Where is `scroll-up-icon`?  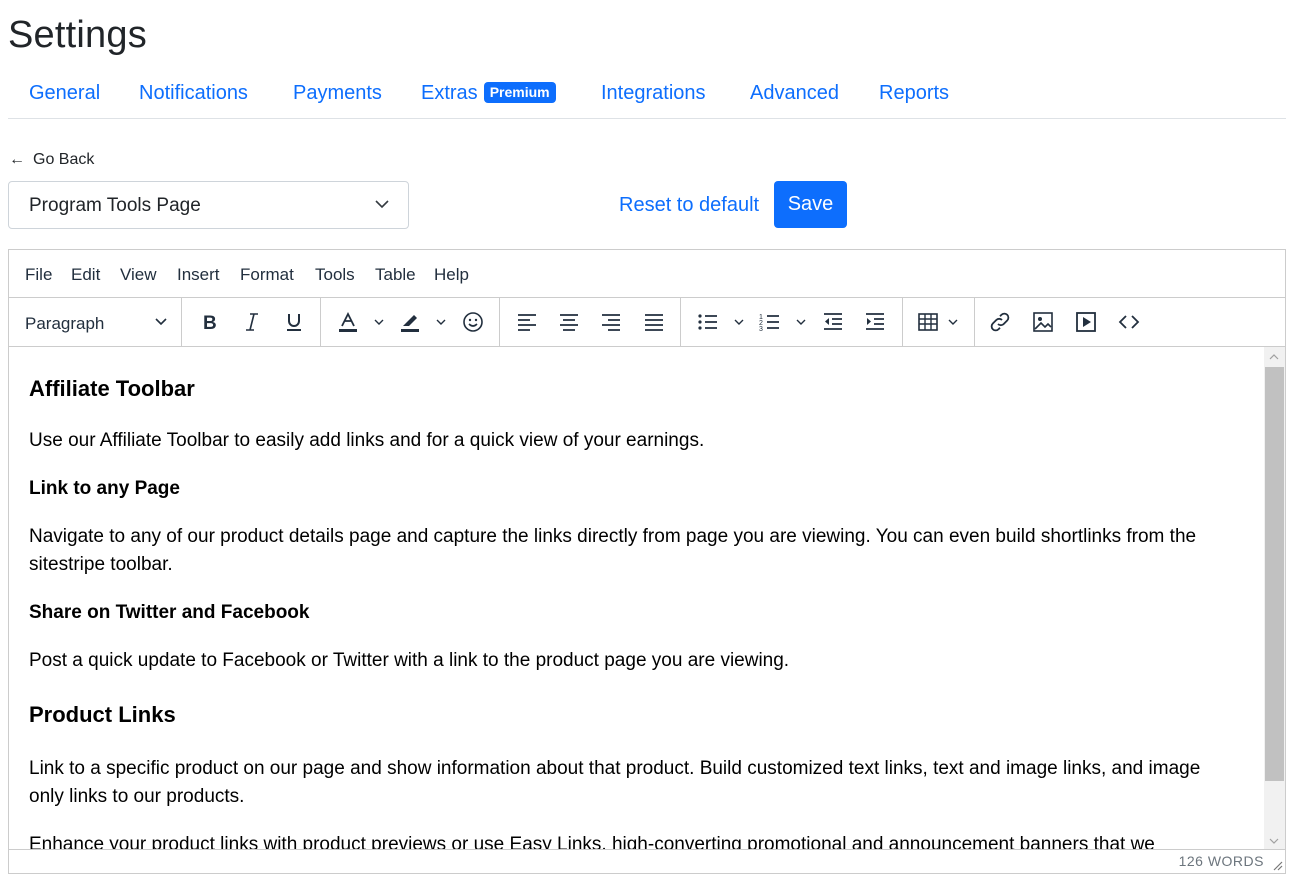 scroll-up-icon is located at coordinates (1274, 357).